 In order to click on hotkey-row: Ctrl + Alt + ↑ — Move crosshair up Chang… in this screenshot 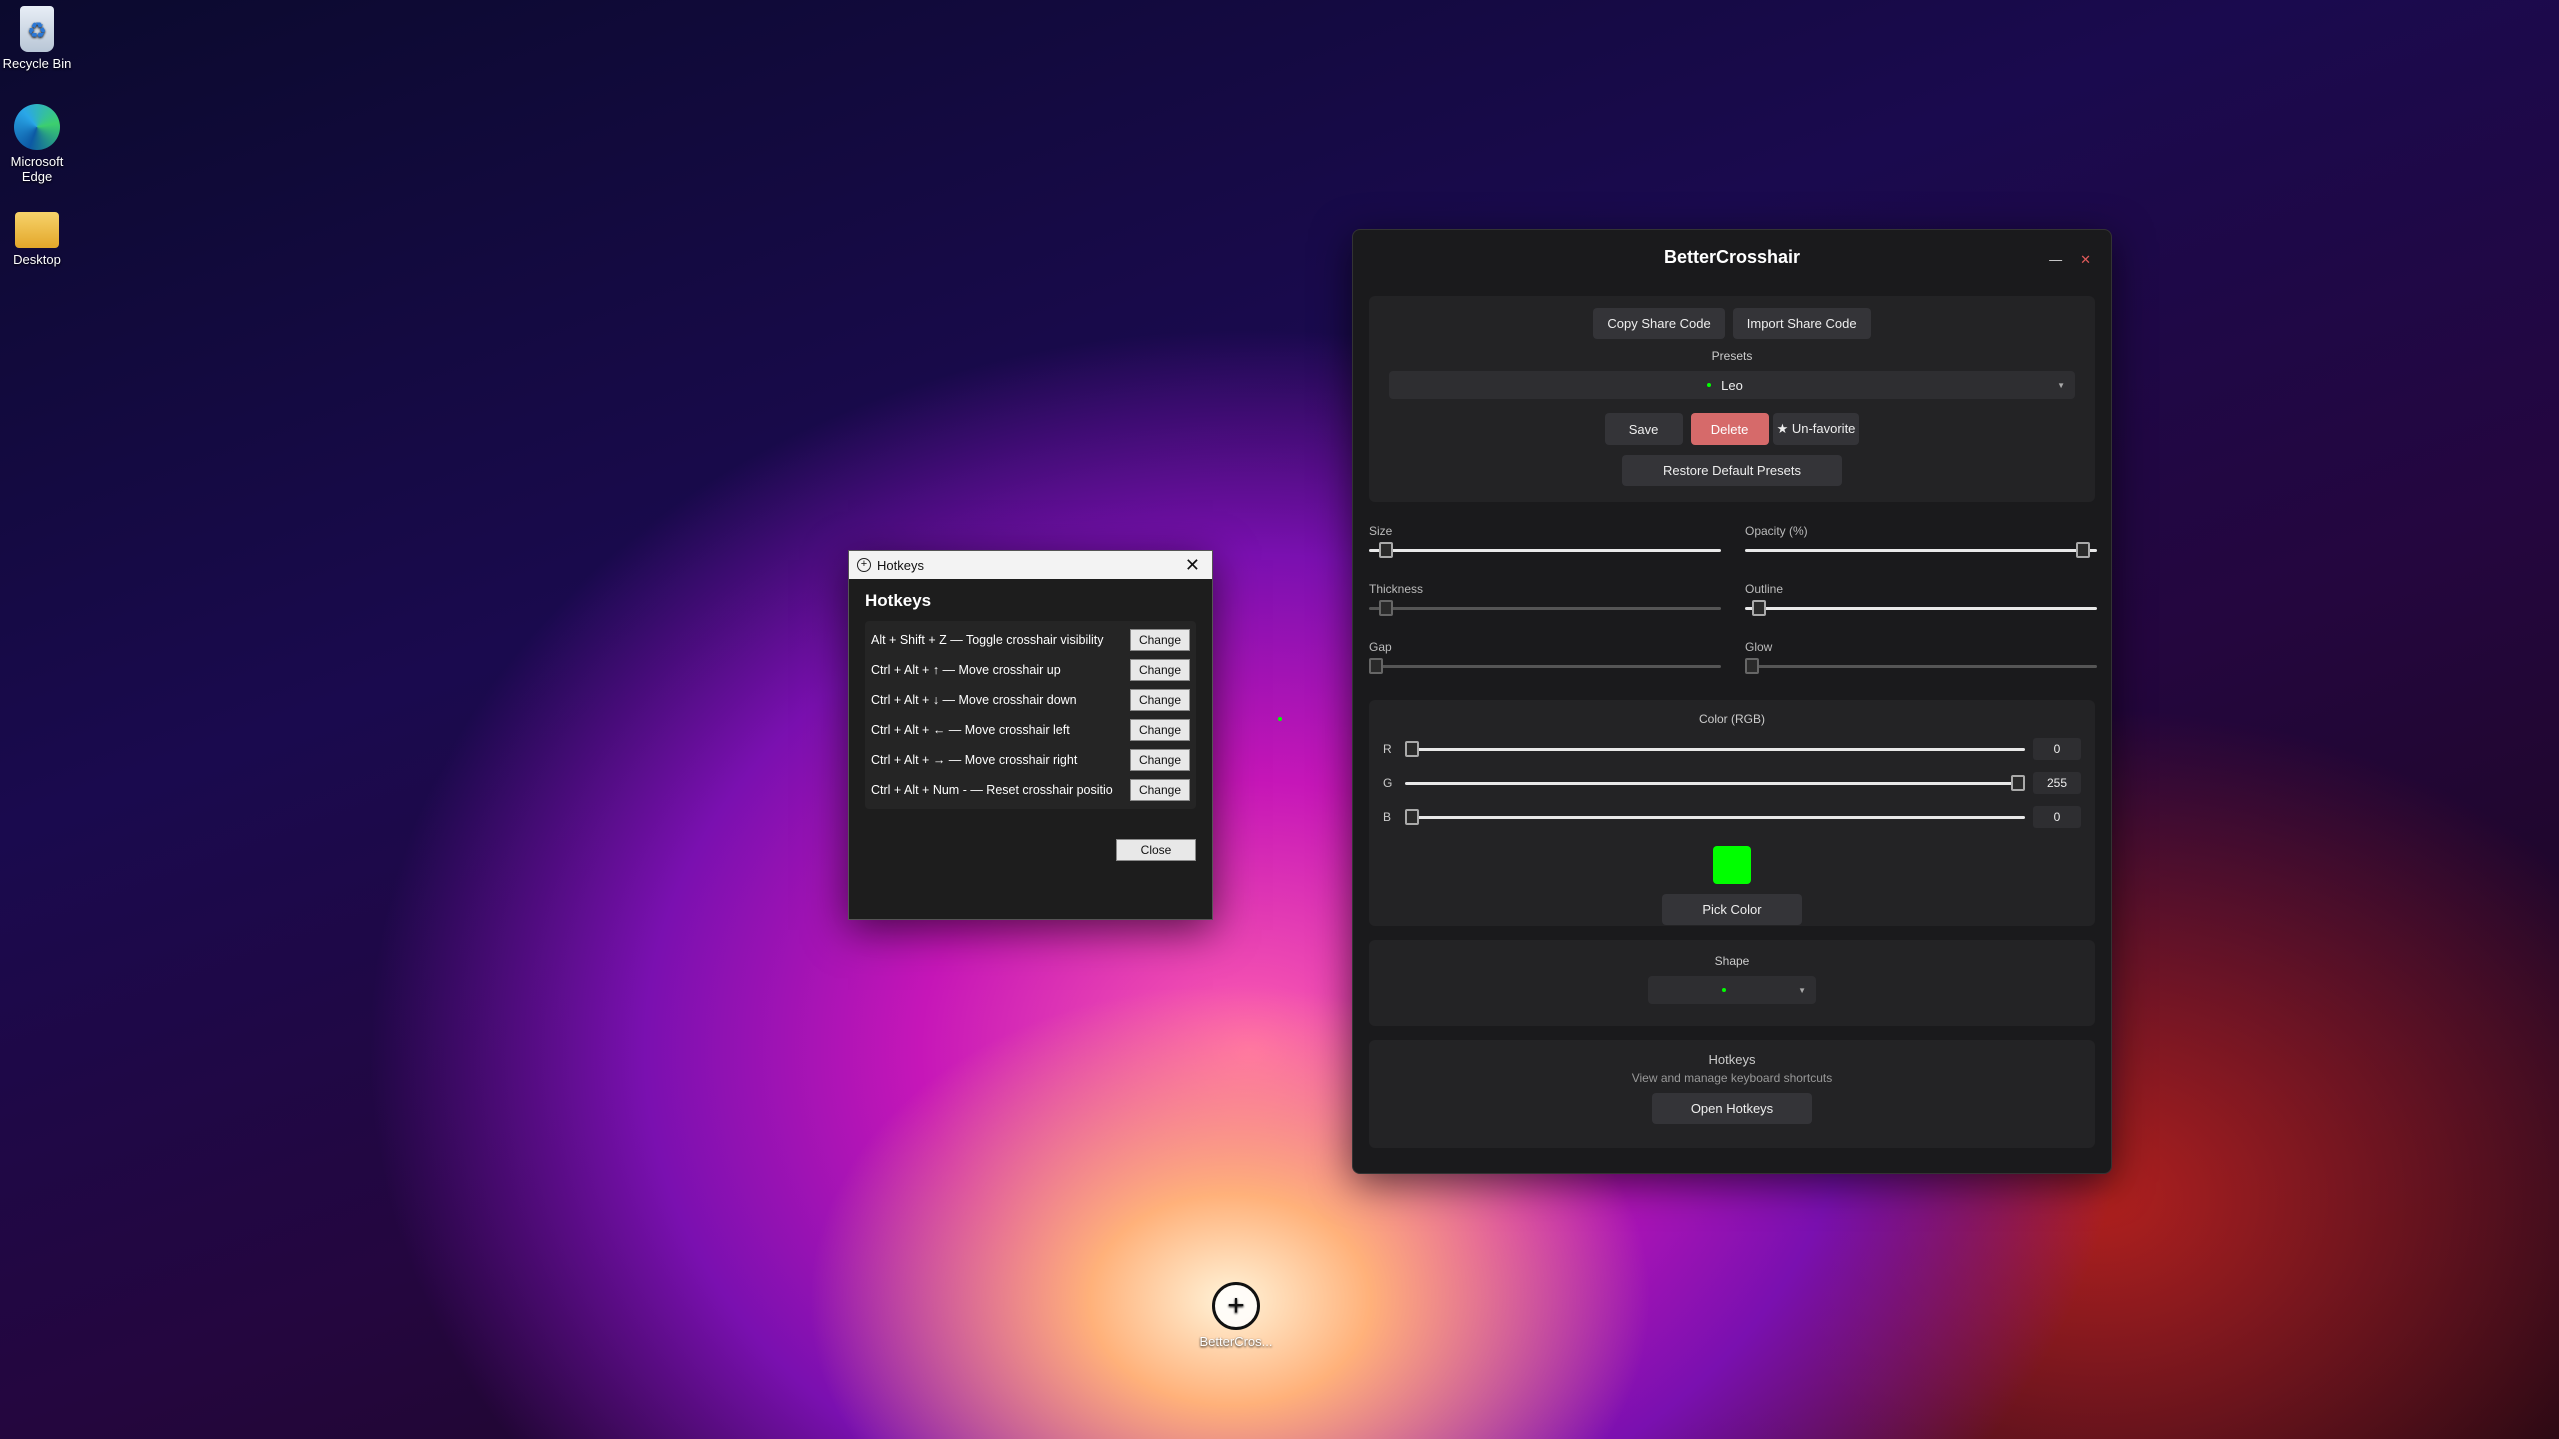, I will do `click(1030, 670)`.